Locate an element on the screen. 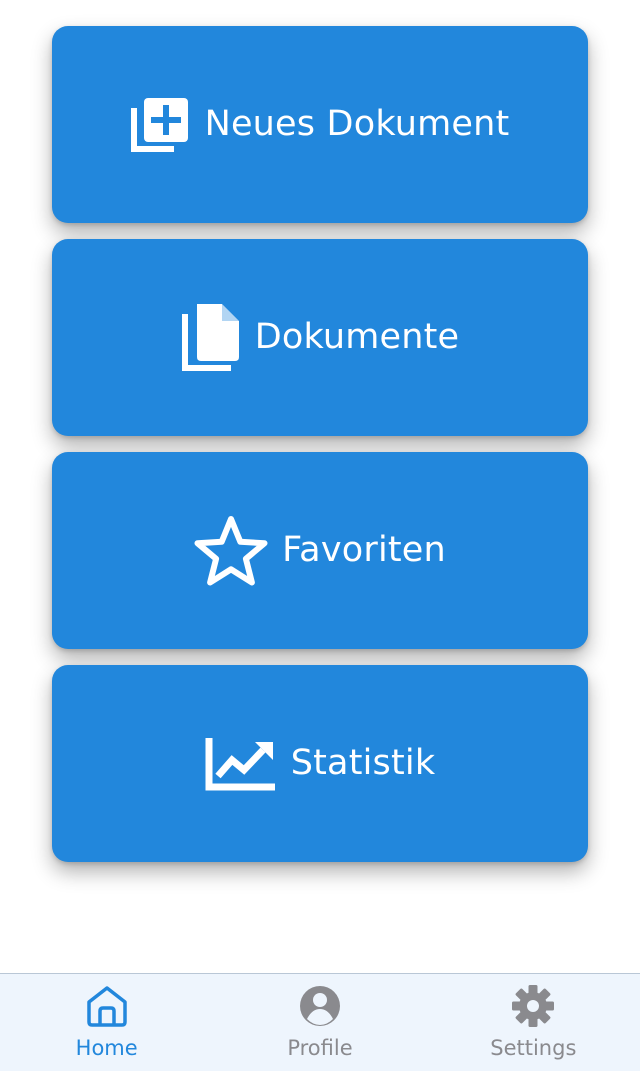 The width and height of the screenshot is (640, 1071). tab-home-label: Home is located at coordinates (106, 1048).